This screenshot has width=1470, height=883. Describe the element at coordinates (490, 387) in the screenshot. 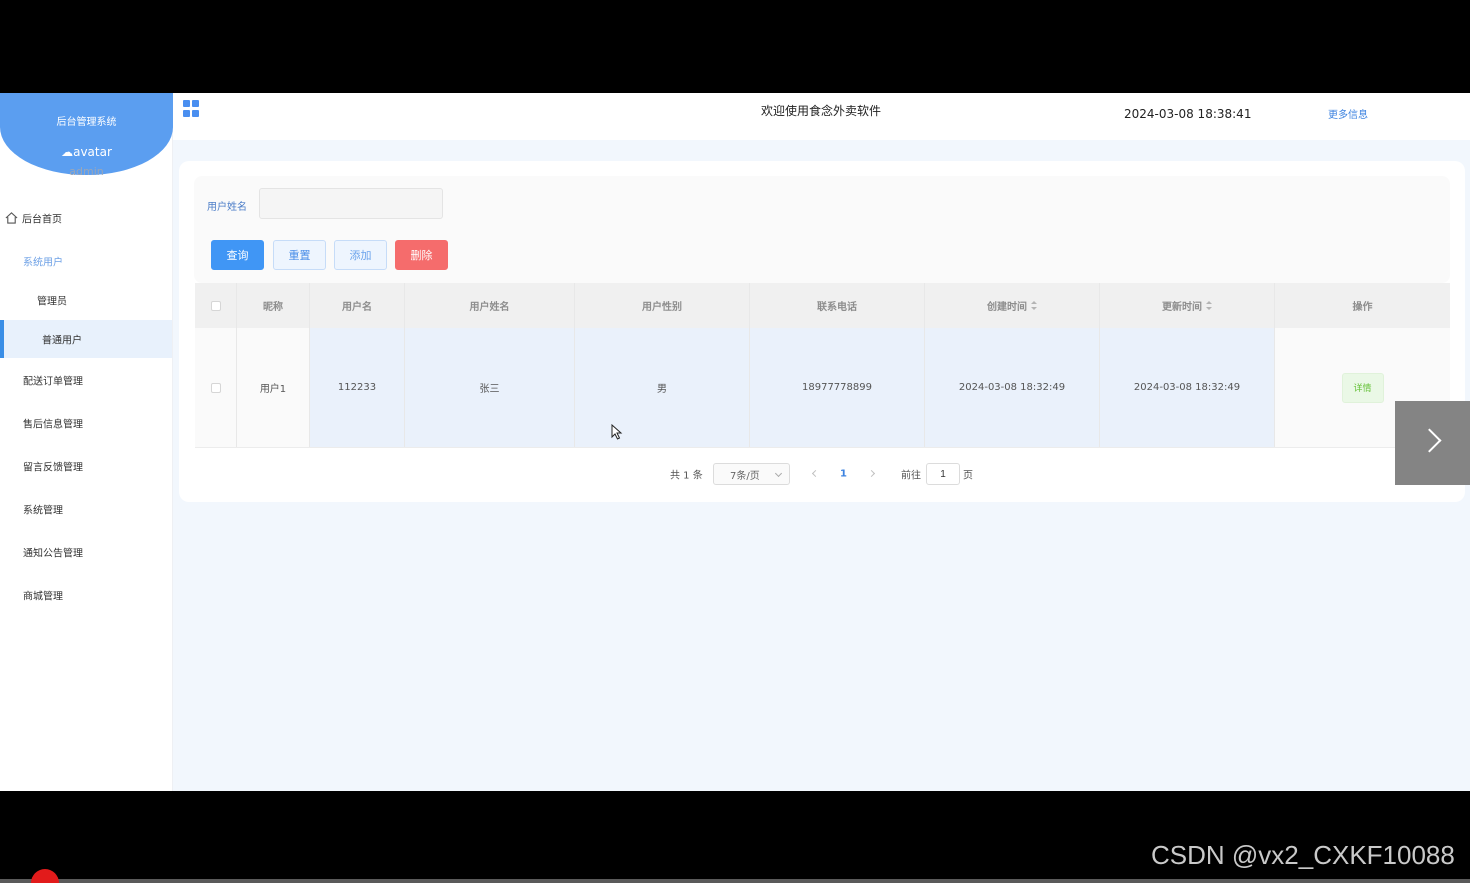

I see `cell-realname: 张三` at that location.